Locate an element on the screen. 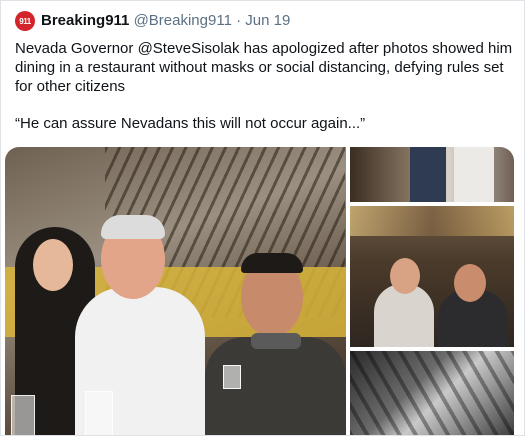  author-handle: @Breaking911 is located at coordinates (183, 20).